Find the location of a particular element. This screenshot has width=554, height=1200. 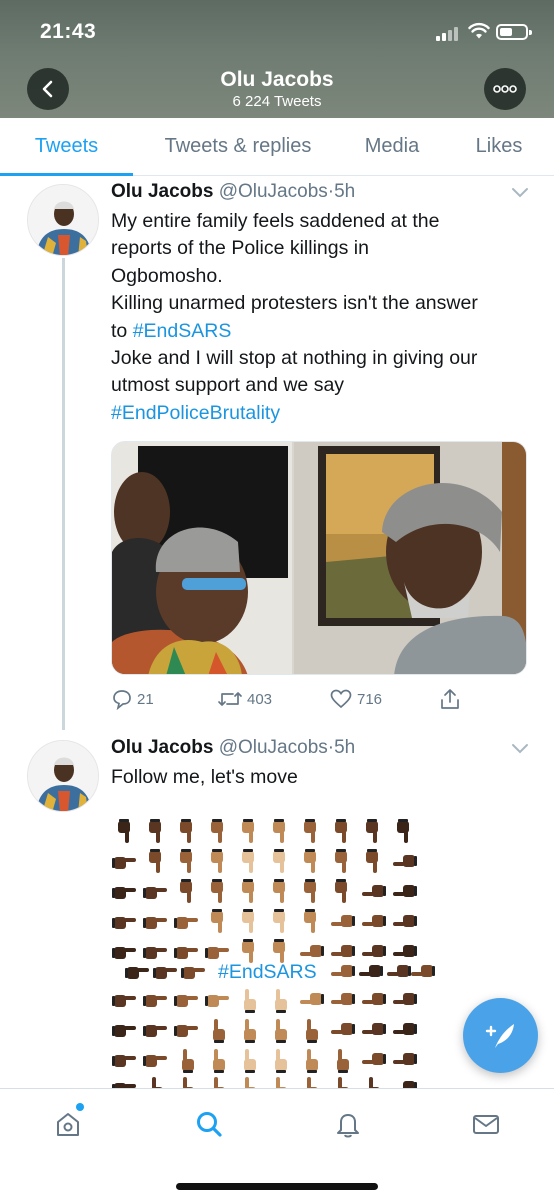

hashtag-endpolicebrutality: #EndPoliceBrutality is located at coordinates (321, 413).